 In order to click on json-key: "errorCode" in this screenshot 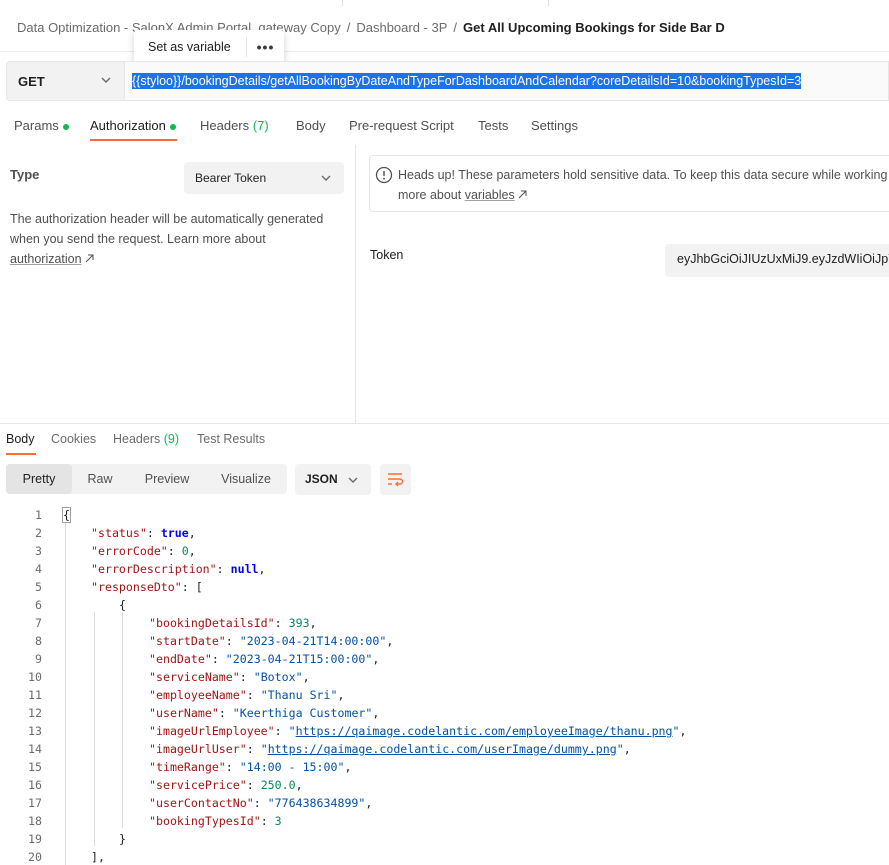, I will do `click(129, 551)`.